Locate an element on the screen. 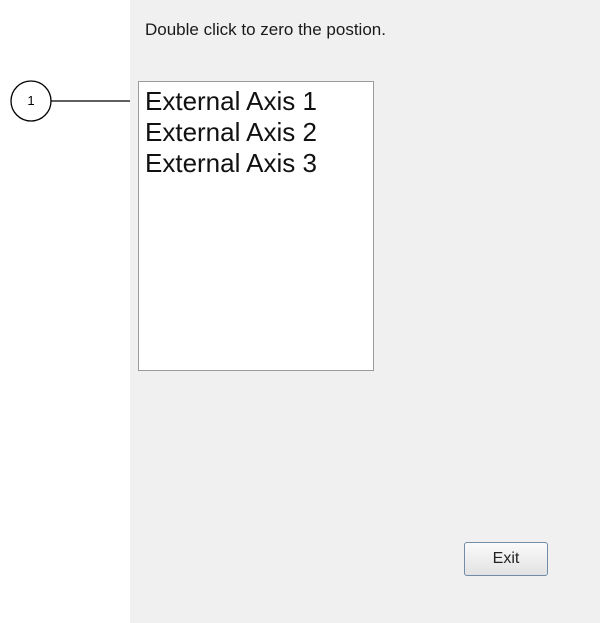 The height and width of the screenshot is (623, 600). list-item-external-axis-3: External Axis 3 is located at coordinates (259, 163).